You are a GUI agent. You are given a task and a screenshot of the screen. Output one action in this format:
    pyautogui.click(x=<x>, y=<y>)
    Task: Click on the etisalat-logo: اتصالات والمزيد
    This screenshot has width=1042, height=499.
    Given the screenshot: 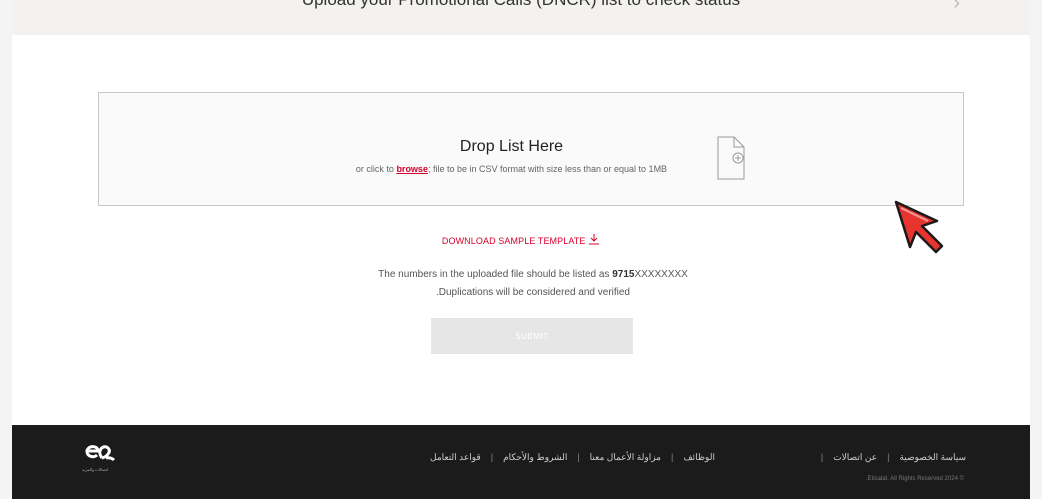 What is the action you would take?
    pyautogui.click(x=99, y=456)
    